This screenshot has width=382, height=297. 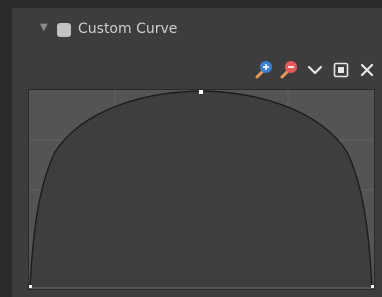 I want to click on curve-point-top, so click(x=201, y=92).